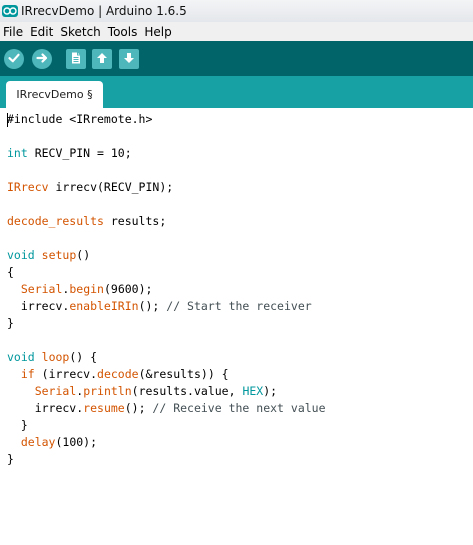 The image size is (473, 545). Describe the element at coordinates (239, 408) in the screenshot. I see `code-token-comment: // Receive the next value` at that location.